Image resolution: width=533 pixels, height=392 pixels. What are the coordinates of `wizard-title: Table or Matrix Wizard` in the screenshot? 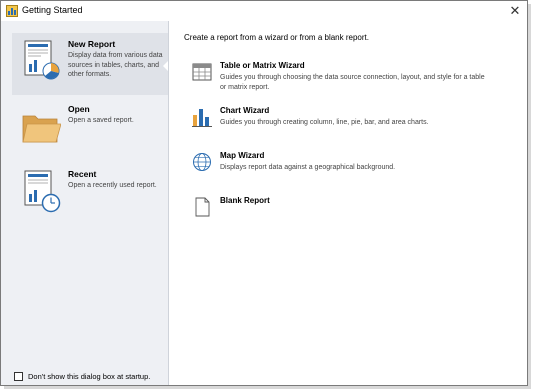 It's located at (262, 65).